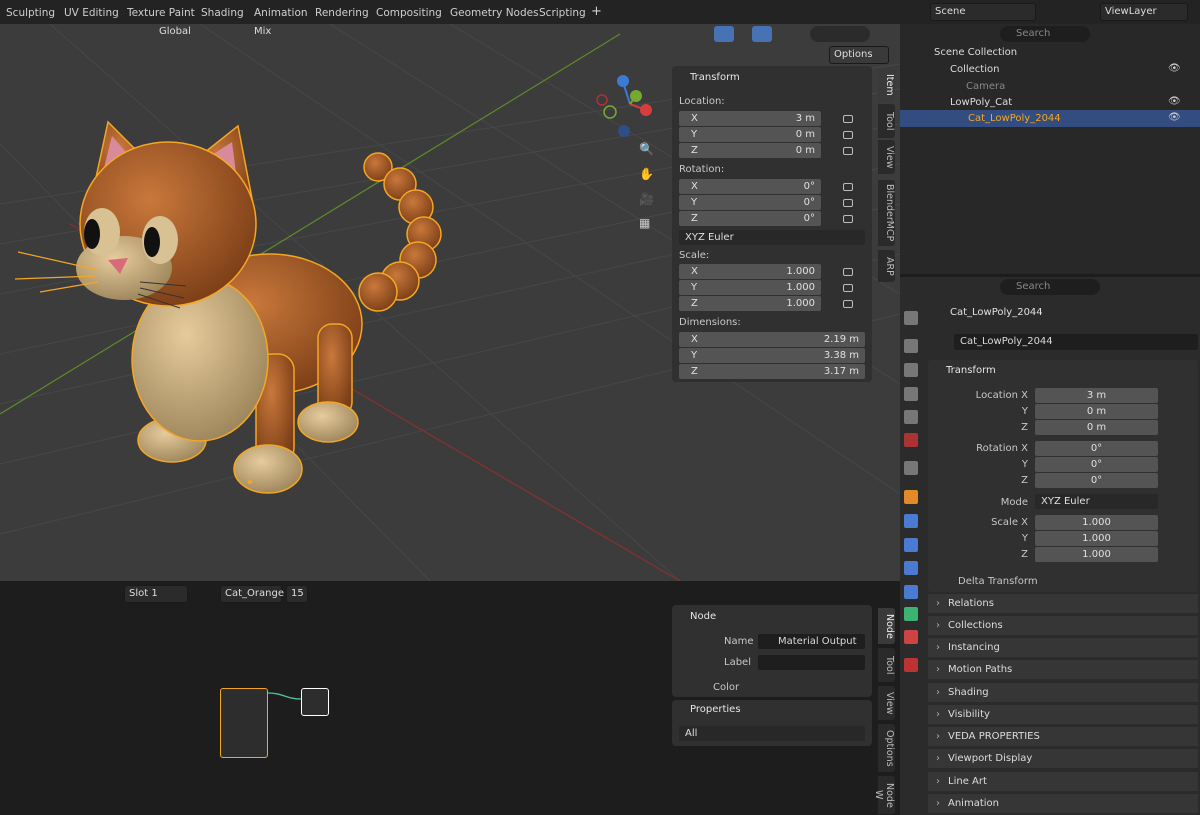 The height and width of the screenshot is (815, 1200). I want to click on tab-scripting: Scripting, so click(562, 13).